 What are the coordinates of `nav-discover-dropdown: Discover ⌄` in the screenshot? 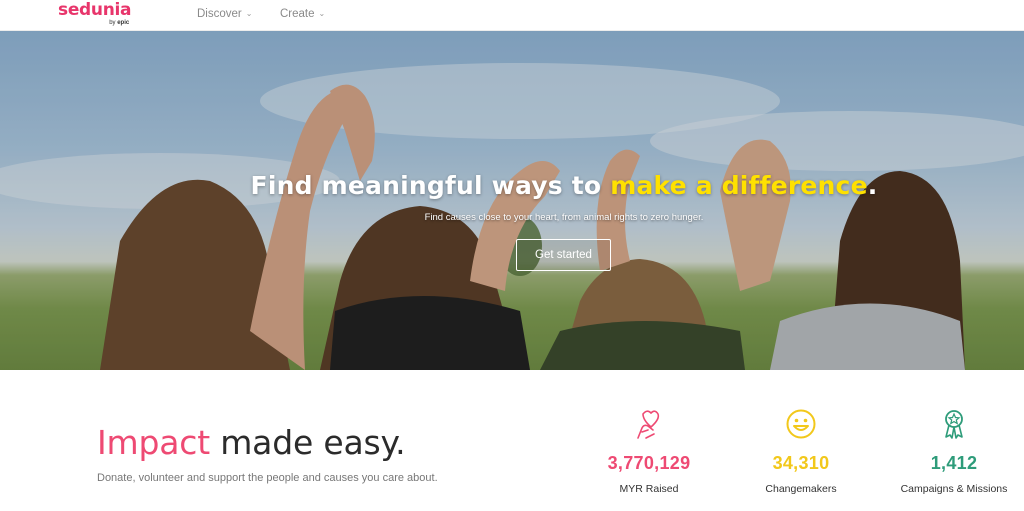 It's located at (224, 14).